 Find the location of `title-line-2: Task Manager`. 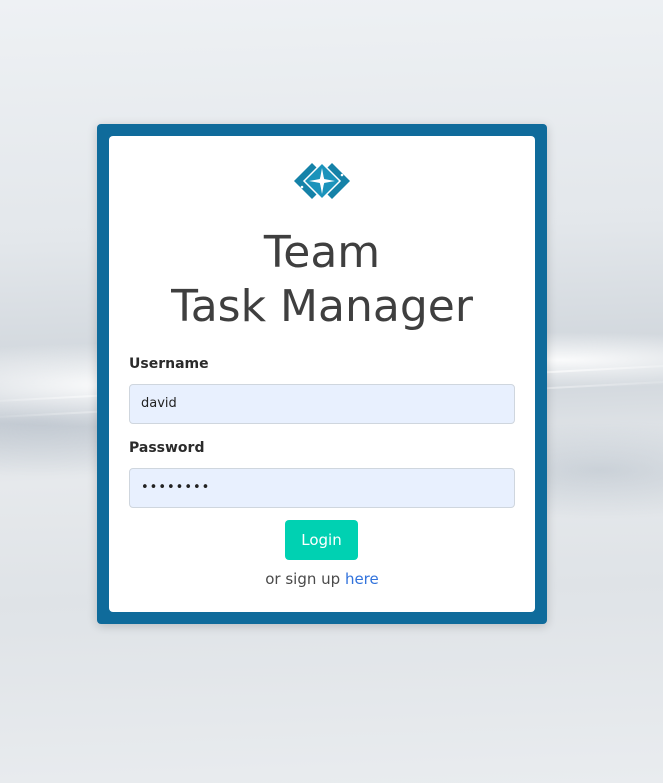

title-line-2: Task Manager is located at coordinates (322, 306).